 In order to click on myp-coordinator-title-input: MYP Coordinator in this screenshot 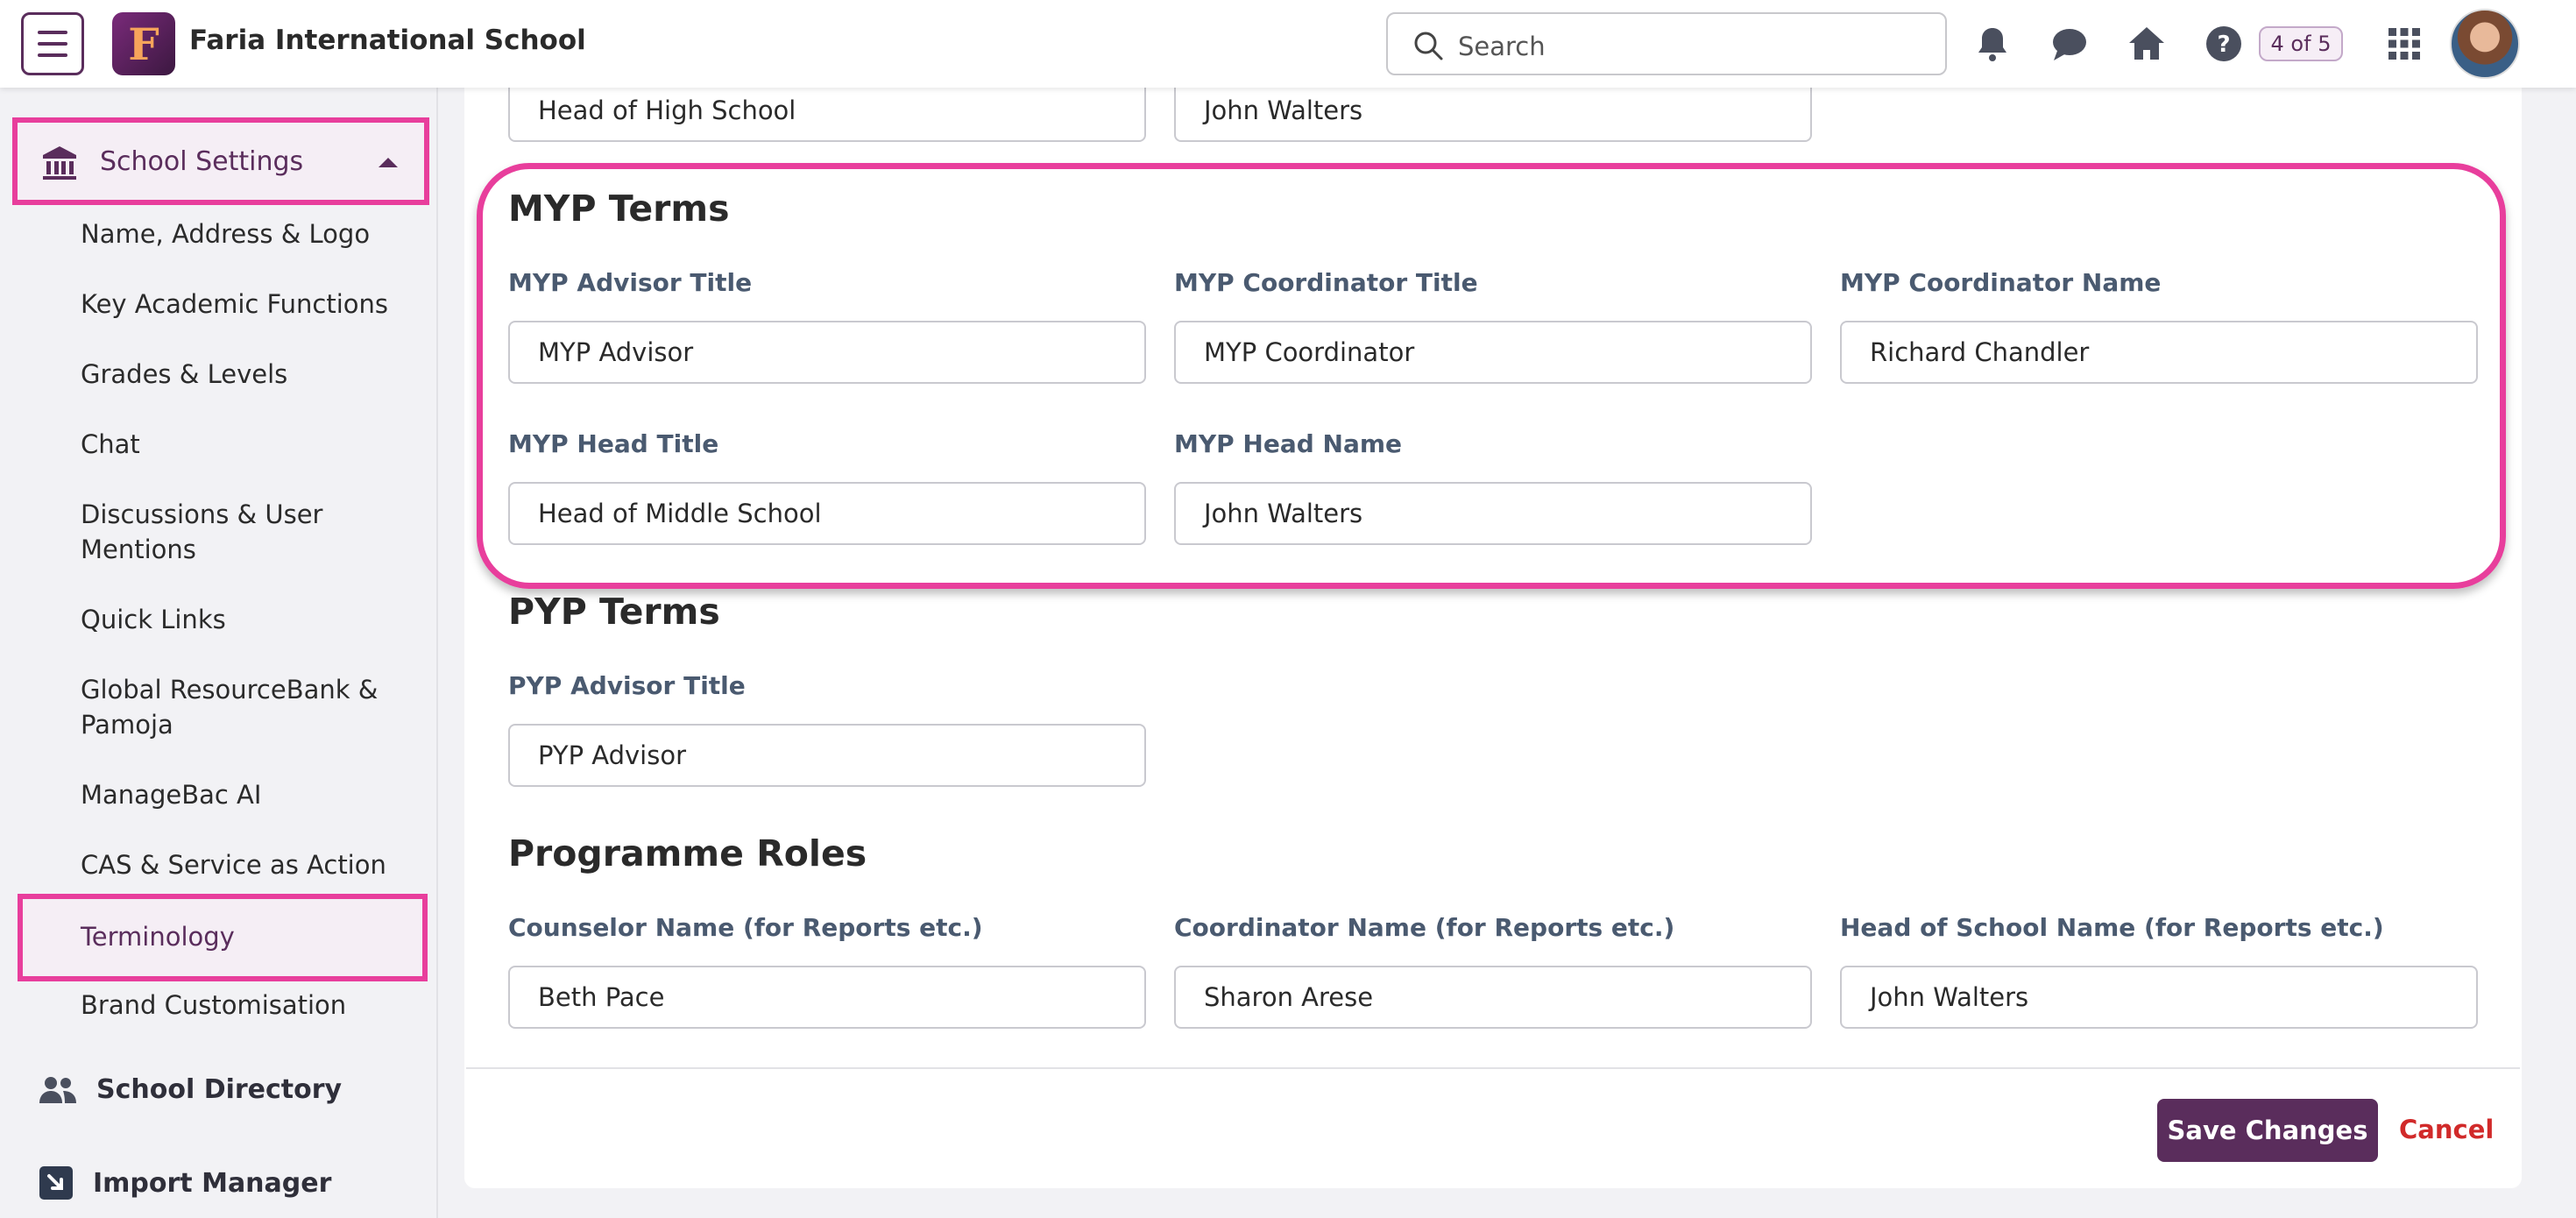, I will do `click(1493, 352)`.